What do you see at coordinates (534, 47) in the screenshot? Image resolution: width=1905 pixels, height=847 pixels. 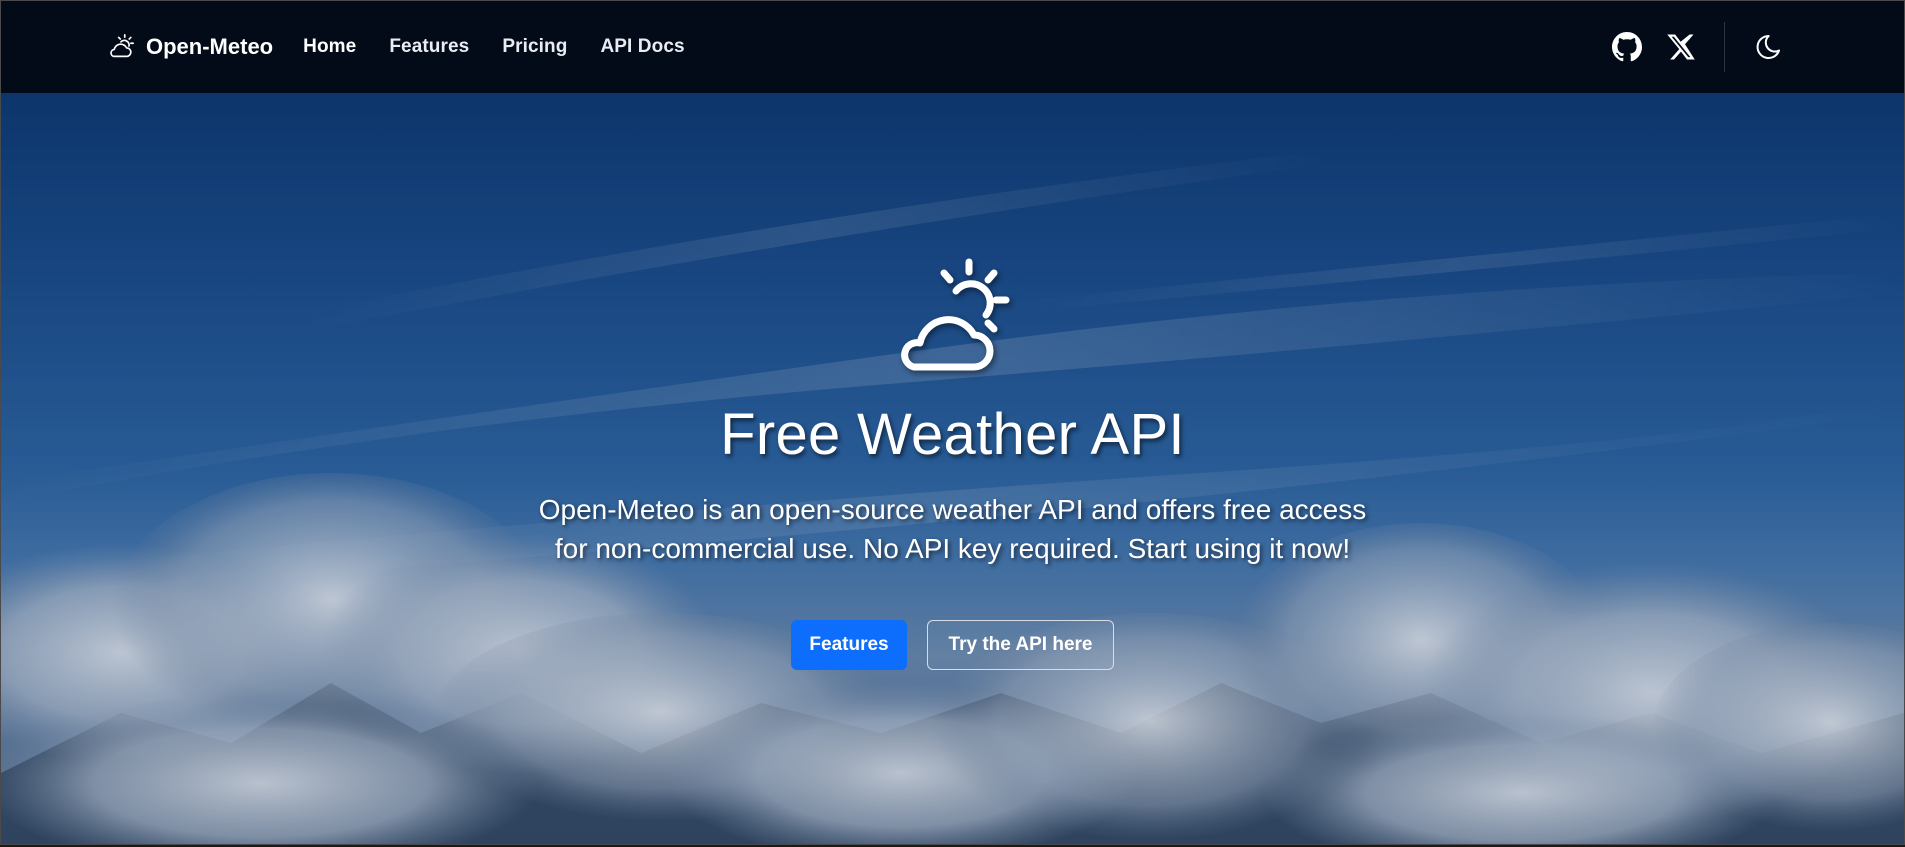 I see `nav-link-pricing: Pricing` at bounding box center [534, 47].